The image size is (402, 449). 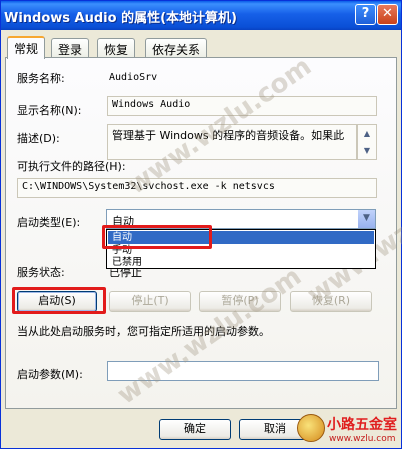 I want to click on highlight-box-start-button, so click(x=59, y=300).